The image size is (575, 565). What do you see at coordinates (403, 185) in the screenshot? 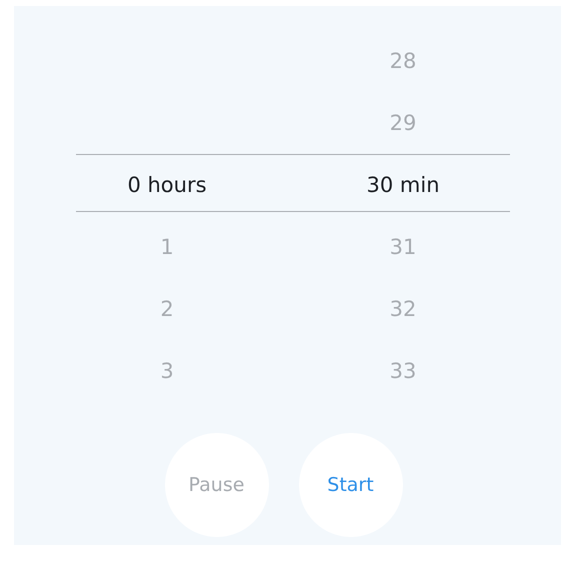
I see `picker-option: 30 min` at bounding box center [403, 185].